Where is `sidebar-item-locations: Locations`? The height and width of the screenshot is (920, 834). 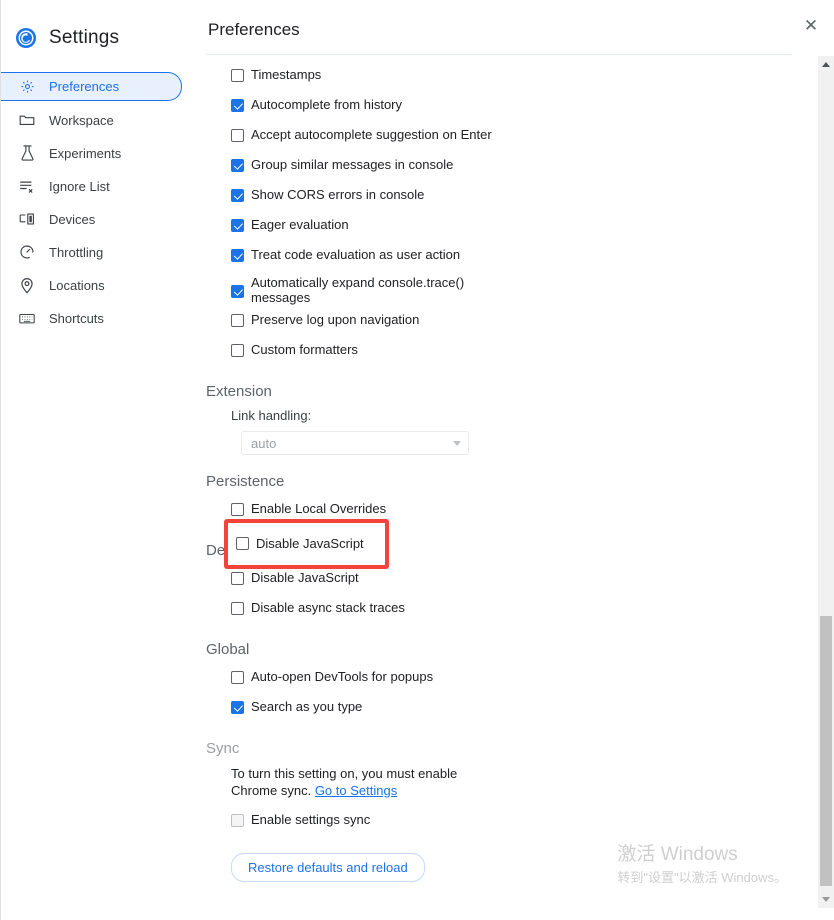 sidebar-item-locations: Locations is located at coordinates (99, 285).